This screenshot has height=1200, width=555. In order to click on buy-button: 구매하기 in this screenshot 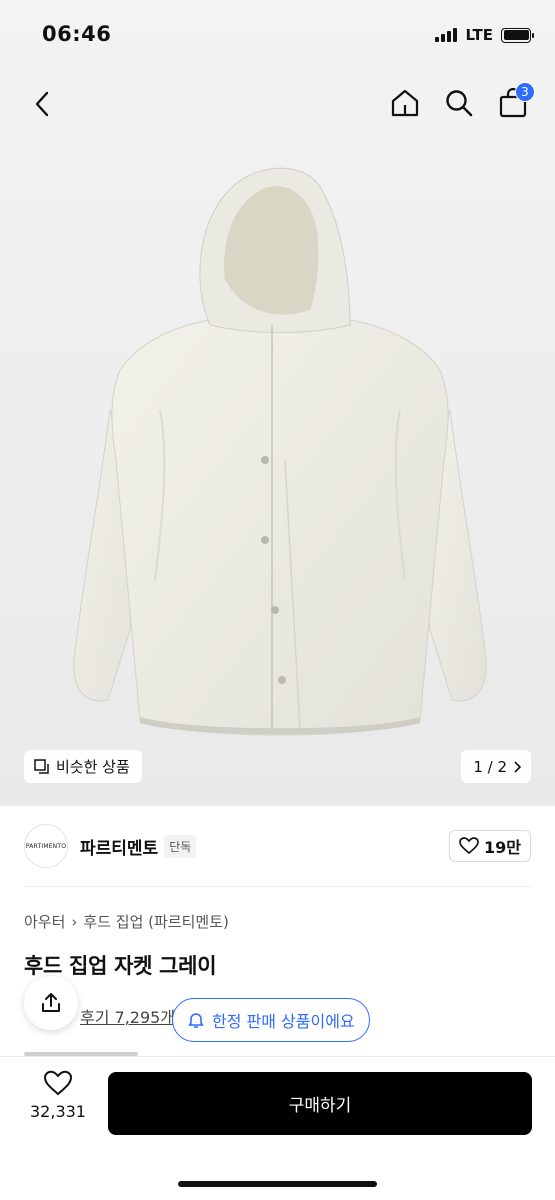, I will do `click(320, 1103)`.